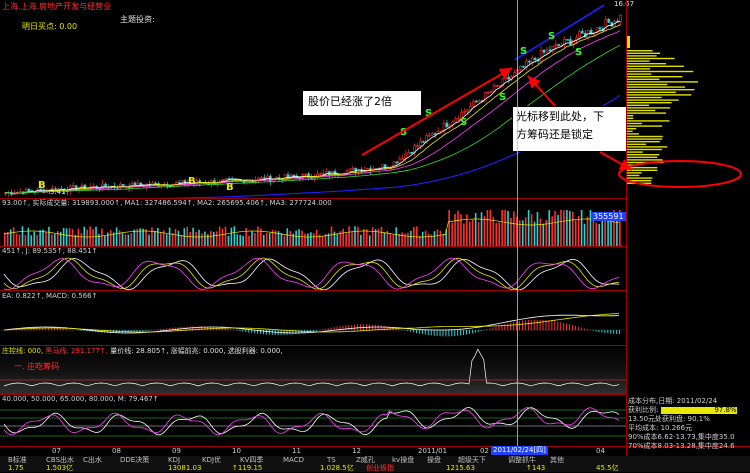 This screenshot has width=750, height=473. What do you see at coordinates (293, 460) in the screenshot?
I see `indicator-tab: MACD` at bounding box center [293, 460].